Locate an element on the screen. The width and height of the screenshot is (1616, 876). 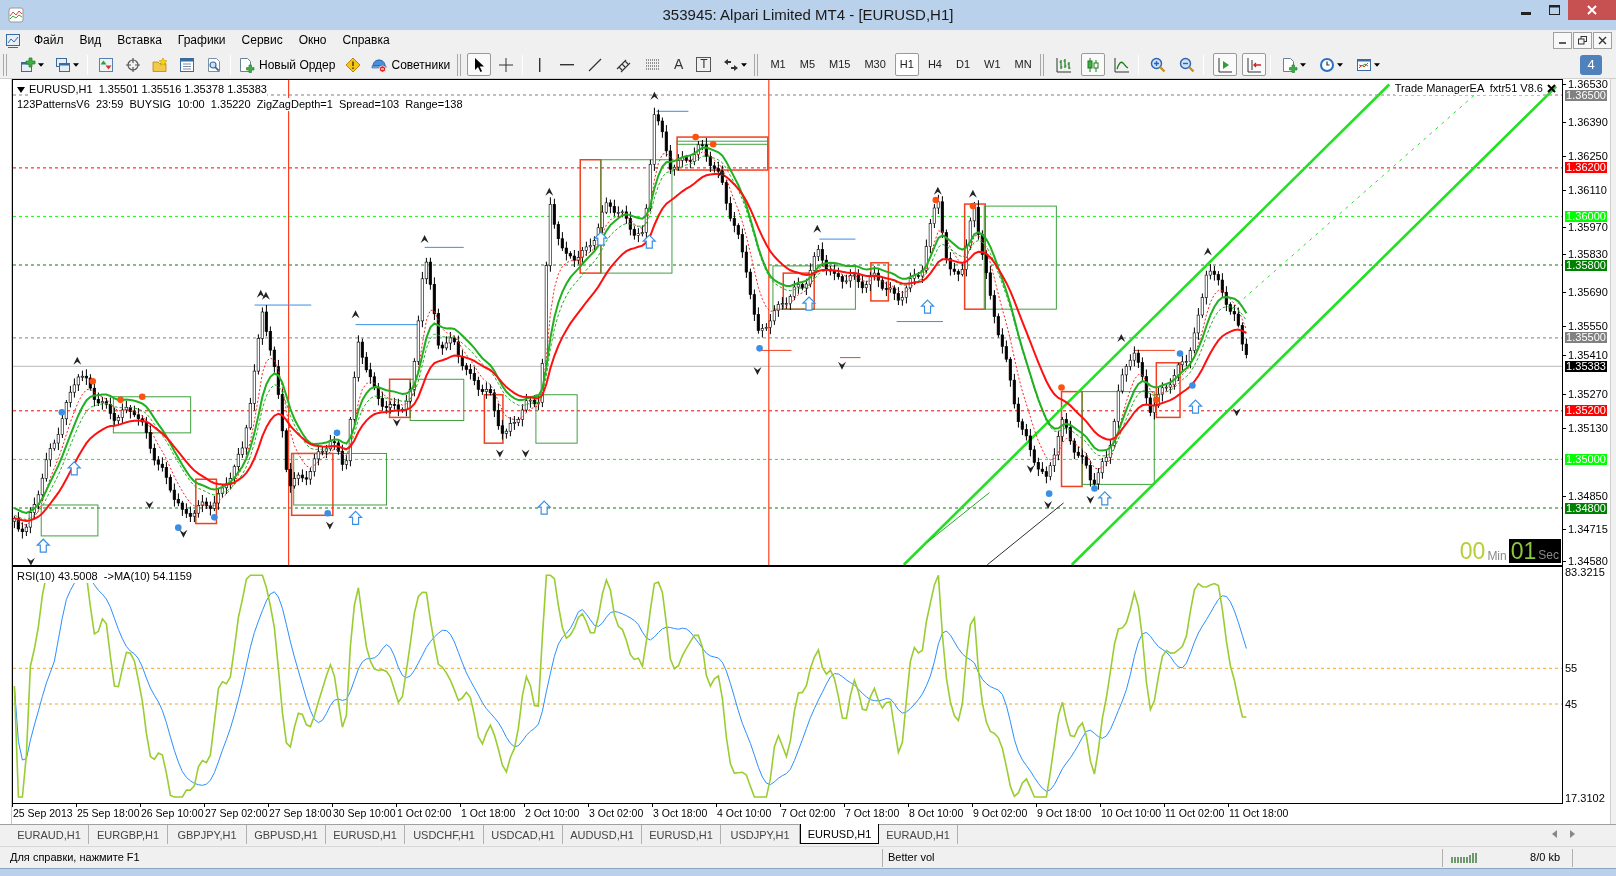
price-level-tag: 1.35000 is located at coordinates (1586, 459).